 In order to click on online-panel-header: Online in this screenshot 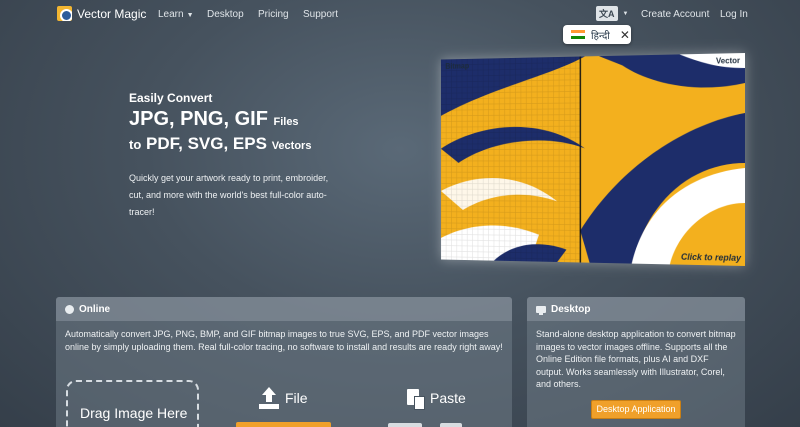, I will do `click(284, 309)`.